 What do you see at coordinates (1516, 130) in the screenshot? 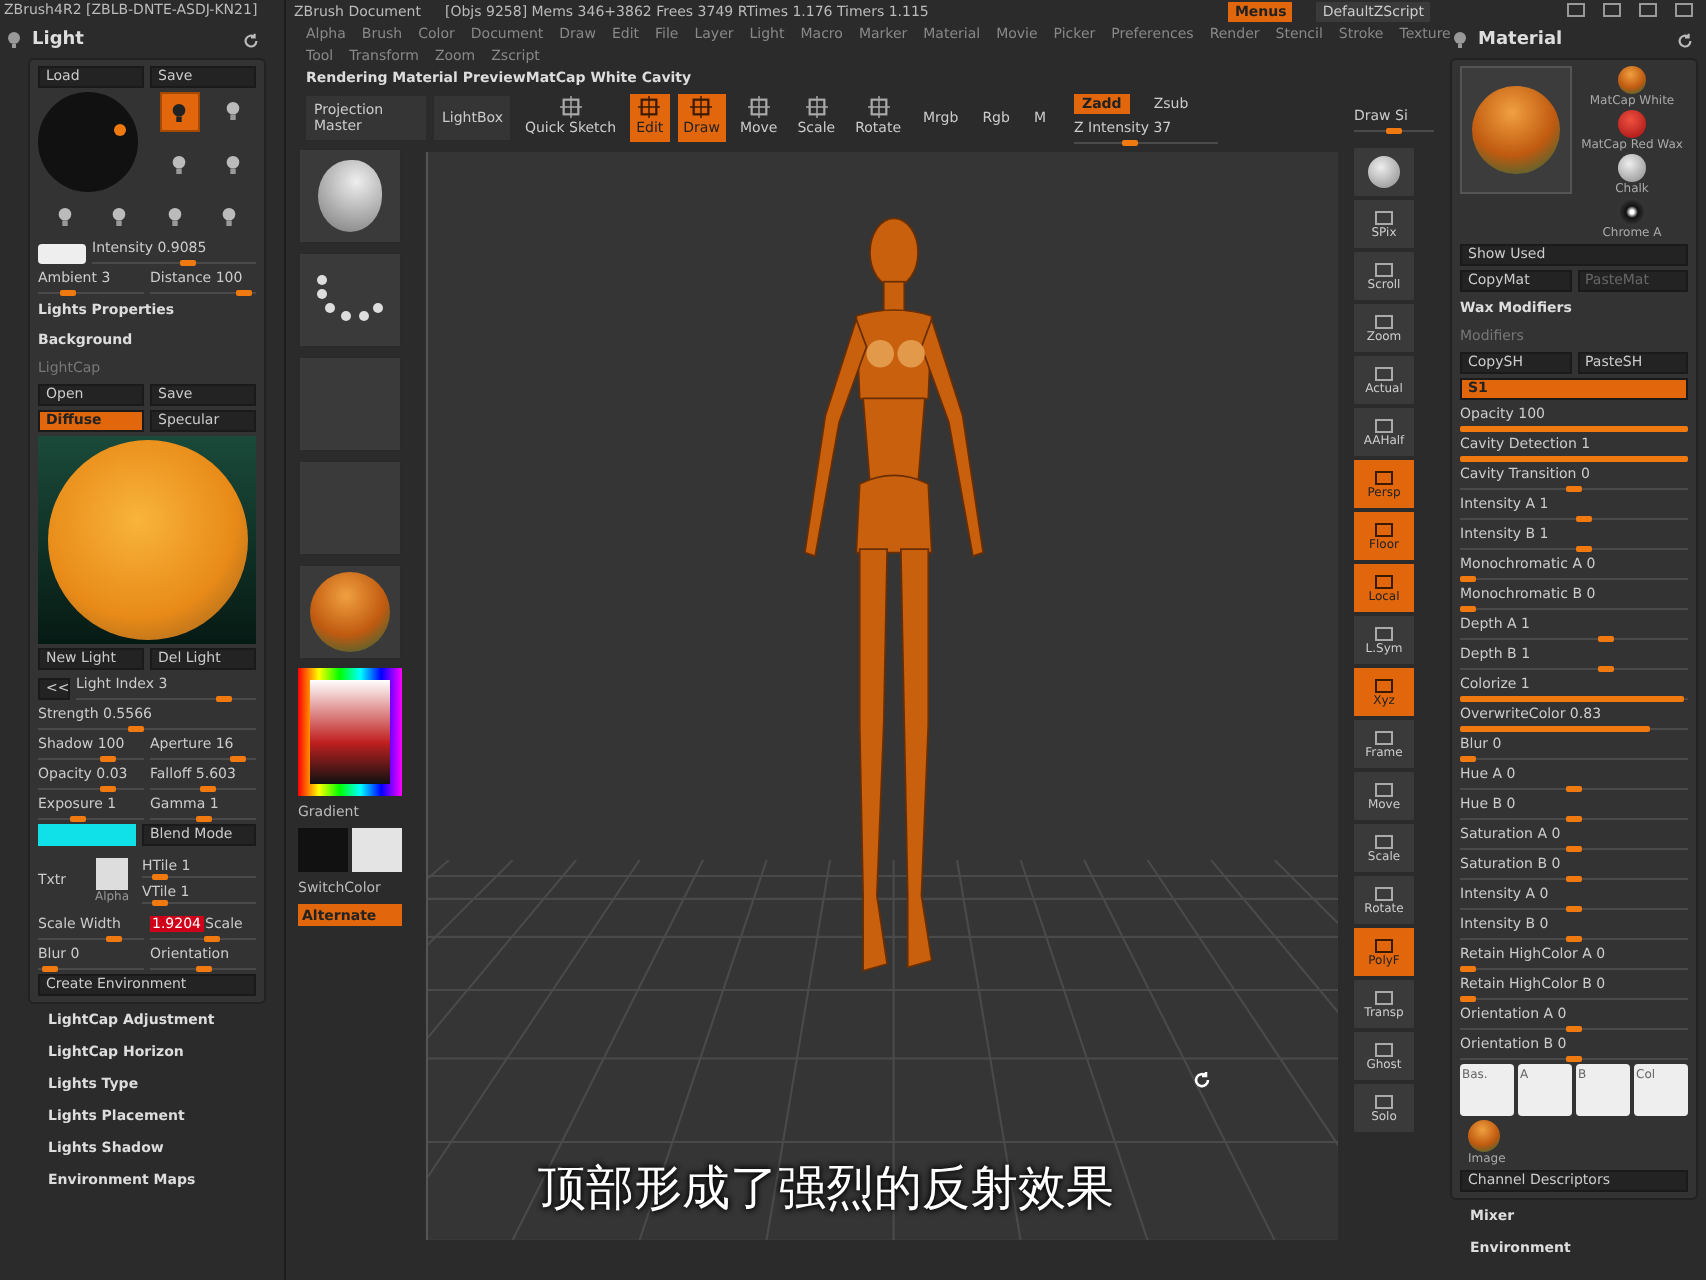
I see `material-sphere-thumbnail` at bounding box center [1516, 130].